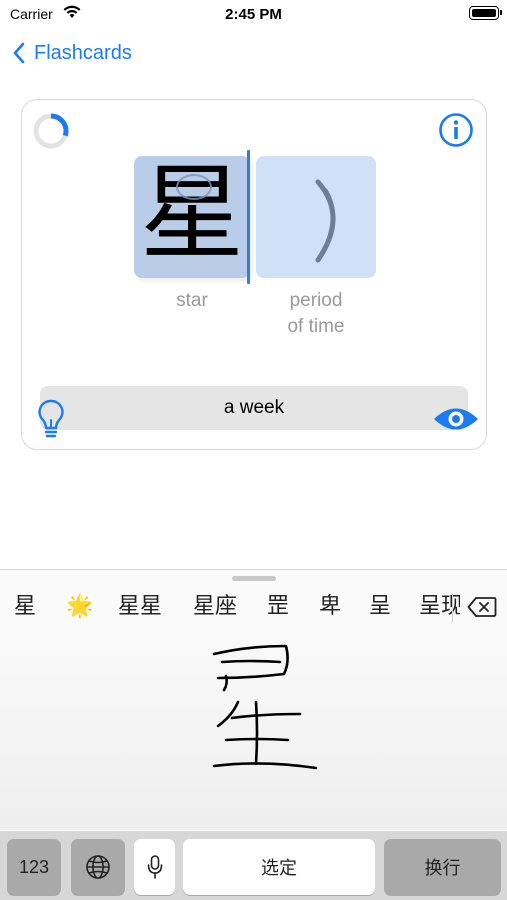 This screenshot has height=900, width=507. Describe the element at coordinates (452, 608) in the screenshot. I see `candidate-separator` at that location.